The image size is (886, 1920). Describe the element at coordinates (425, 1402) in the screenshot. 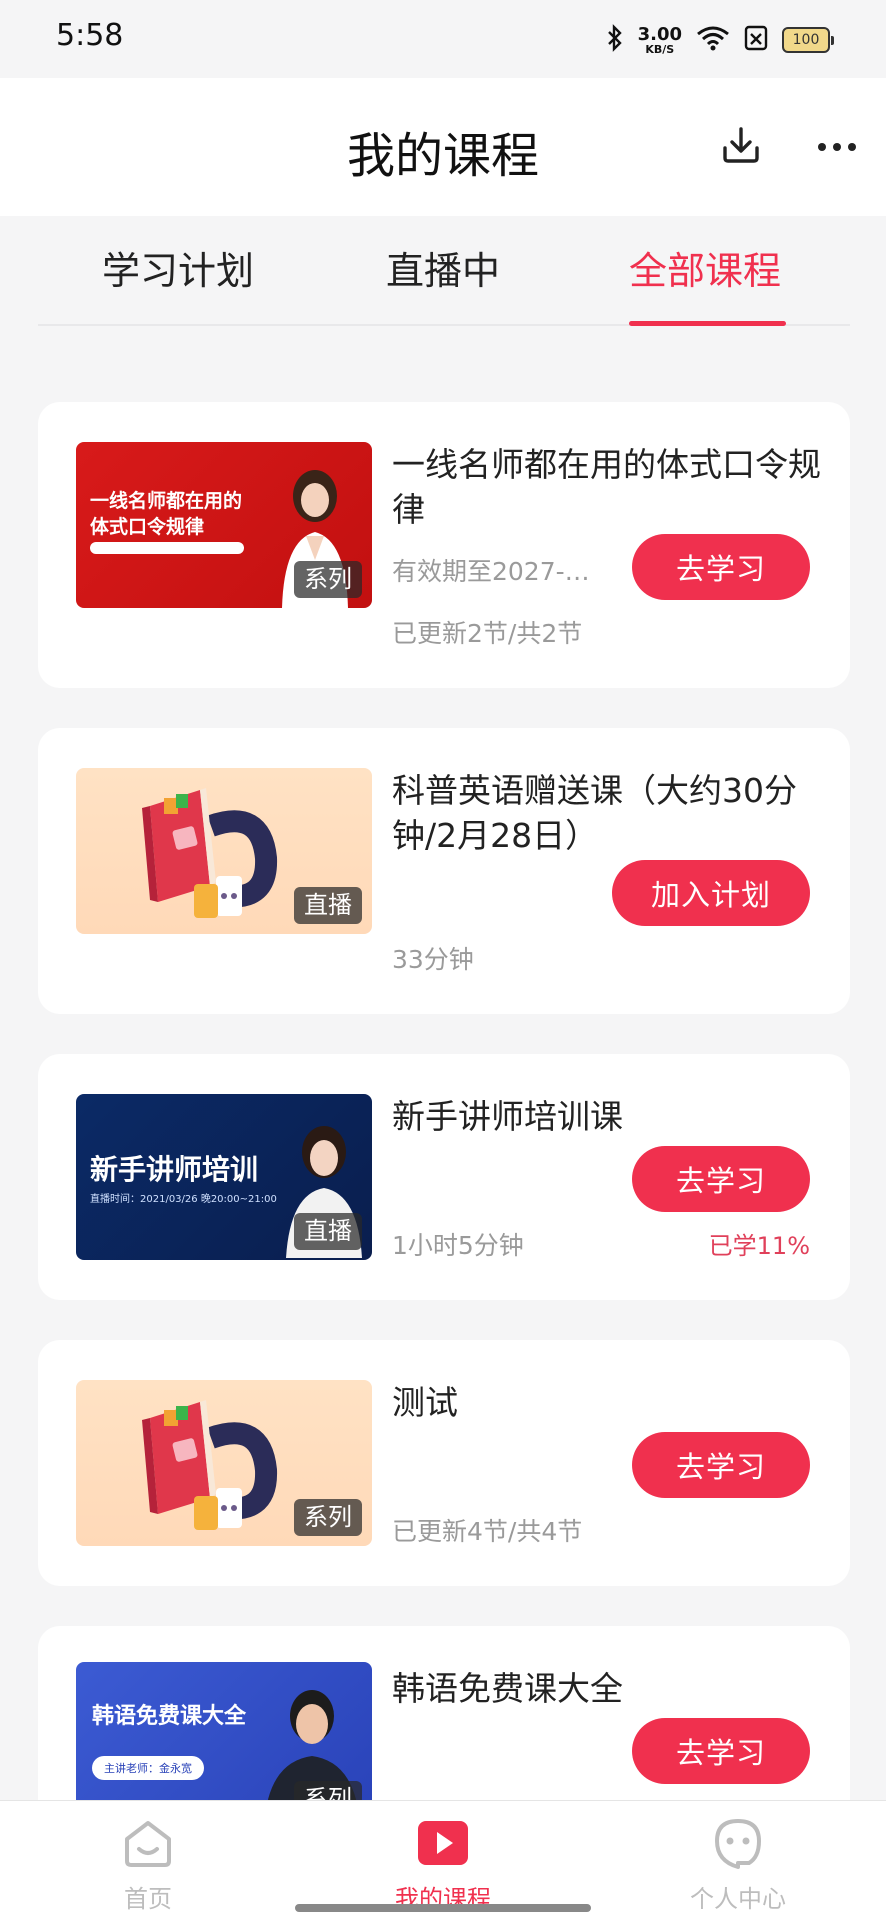

I see `course-title: 测试` at that location.